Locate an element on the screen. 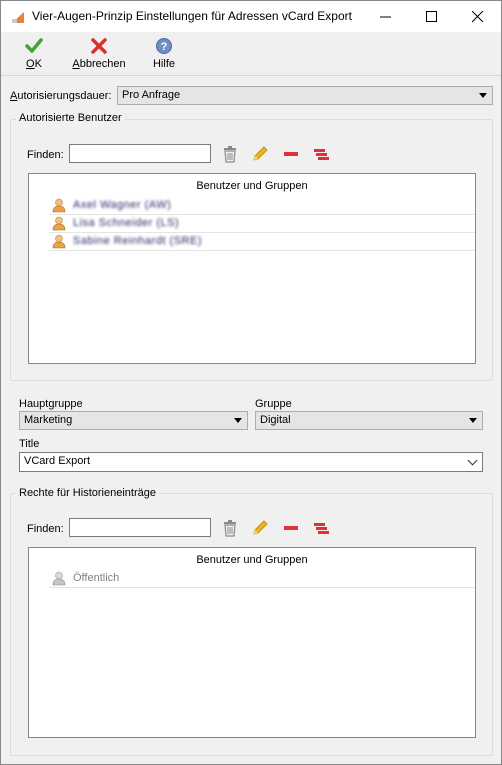  cross-icon is located at coordinates (99, 46).